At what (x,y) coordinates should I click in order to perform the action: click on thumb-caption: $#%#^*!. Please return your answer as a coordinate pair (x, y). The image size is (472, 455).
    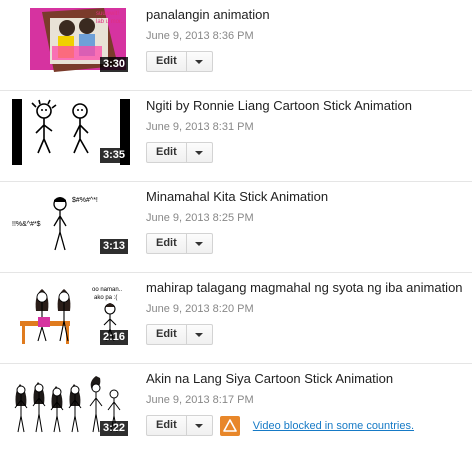
    Looking at the image, I should click on (85, 200).